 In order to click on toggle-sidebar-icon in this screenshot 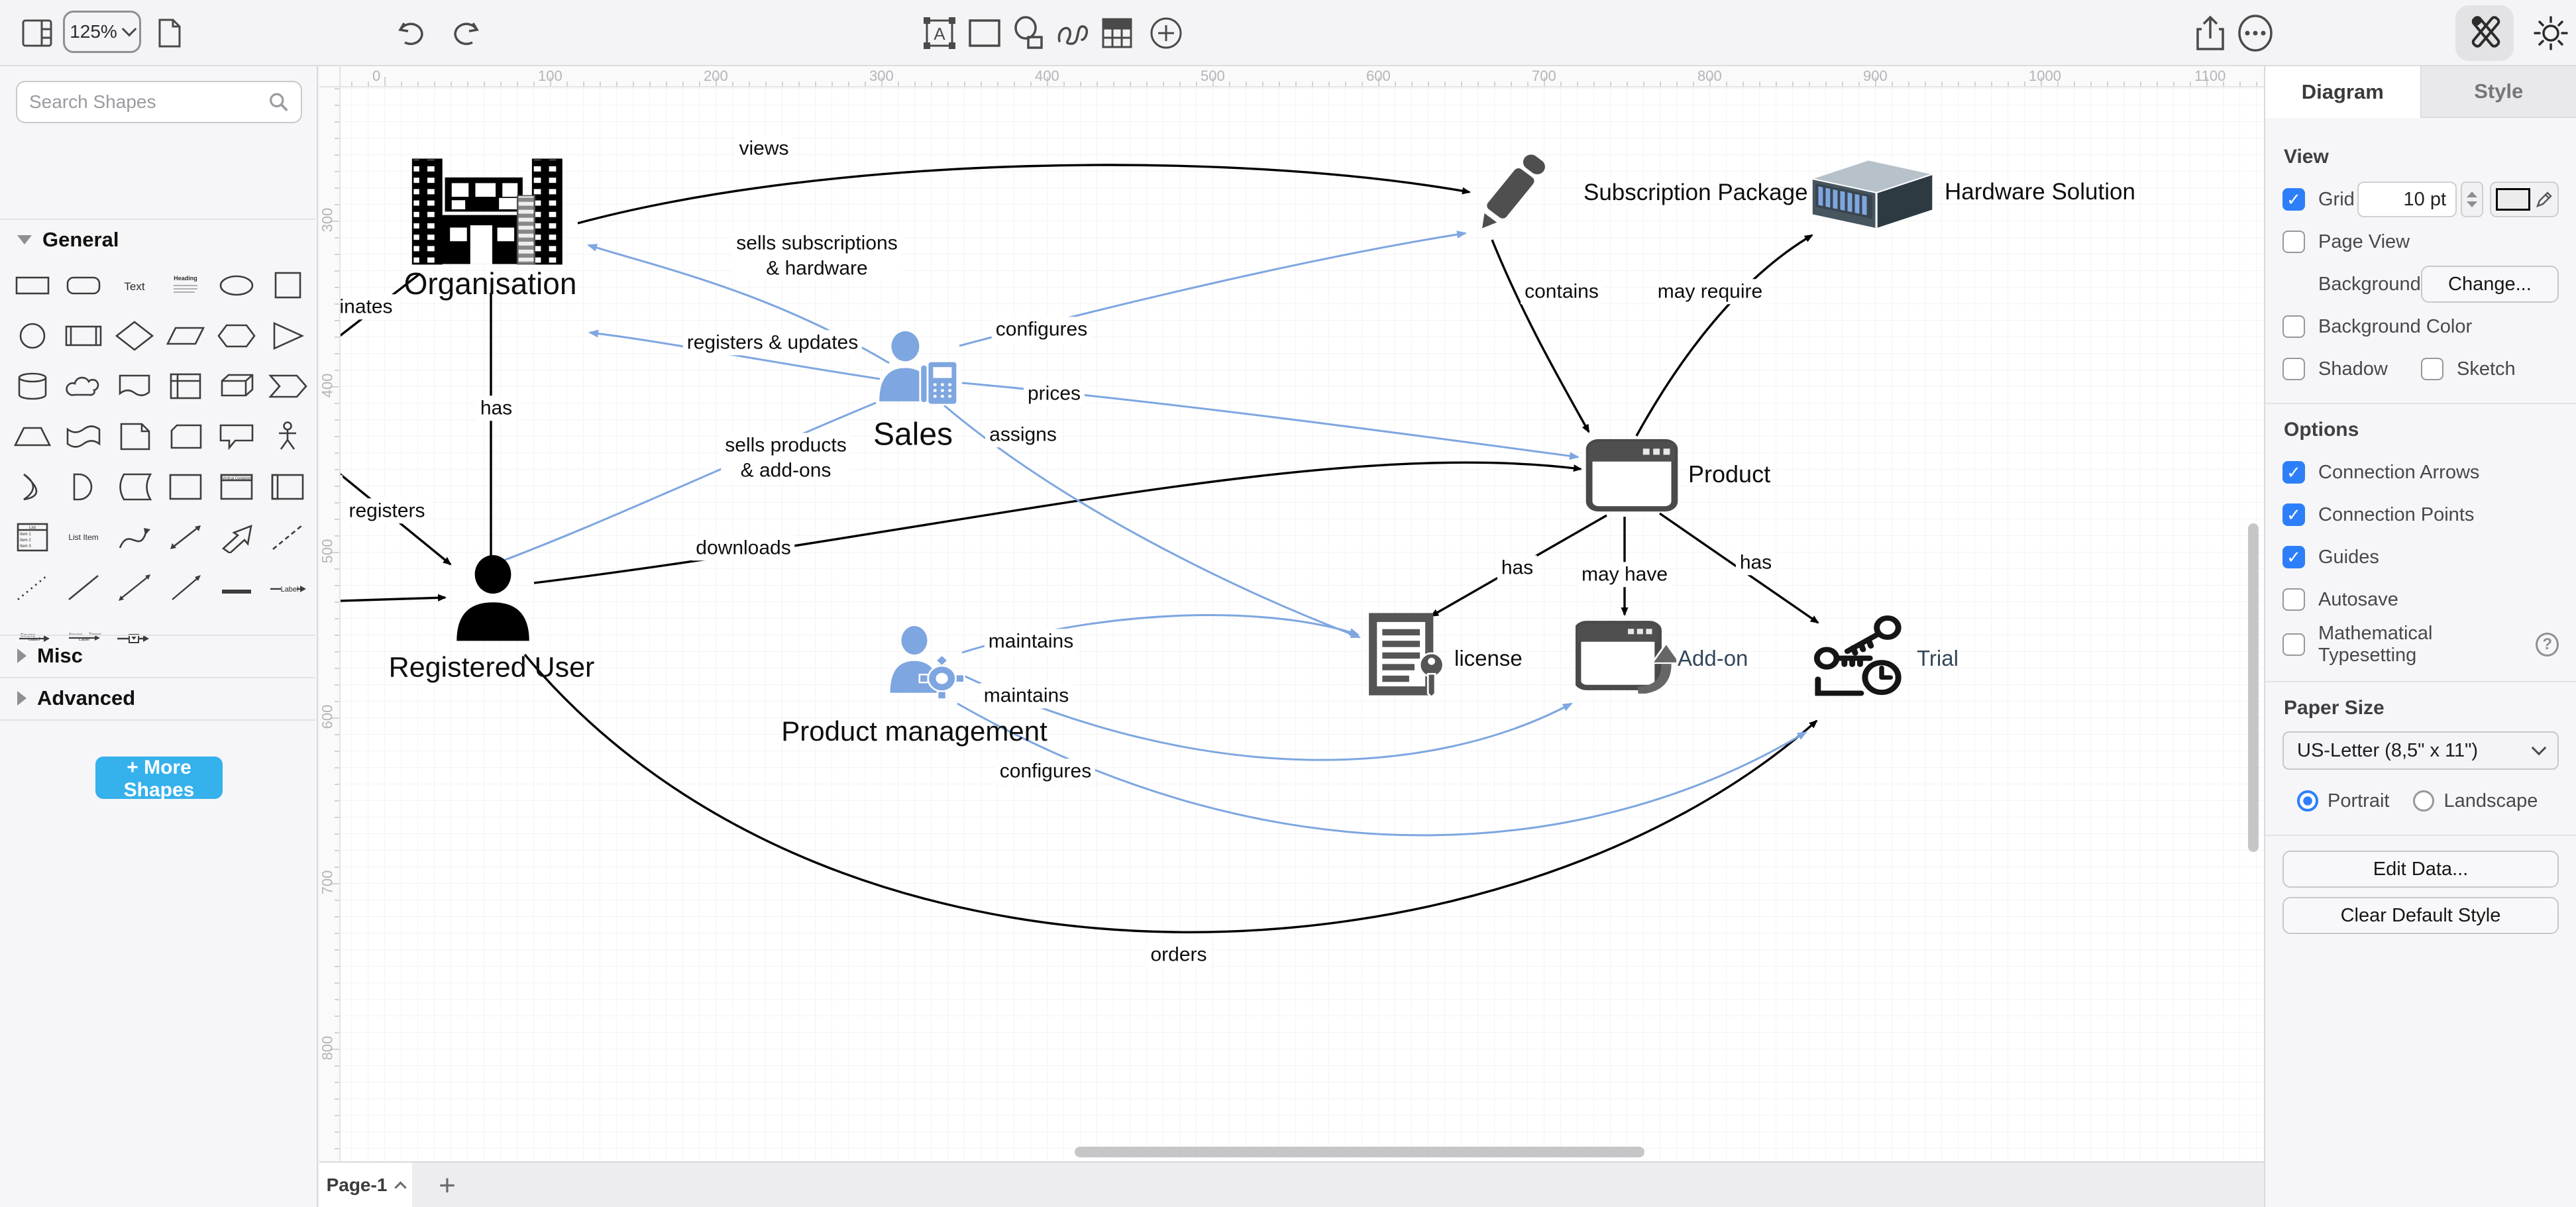, I will do `click(37, 33)`.